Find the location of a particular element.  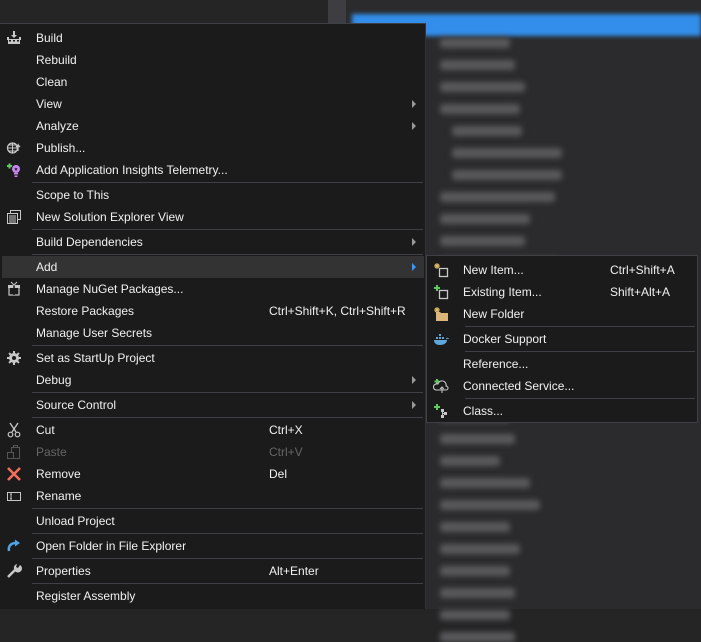

menu-item-label: Paste is located at coordinates (51, 452).